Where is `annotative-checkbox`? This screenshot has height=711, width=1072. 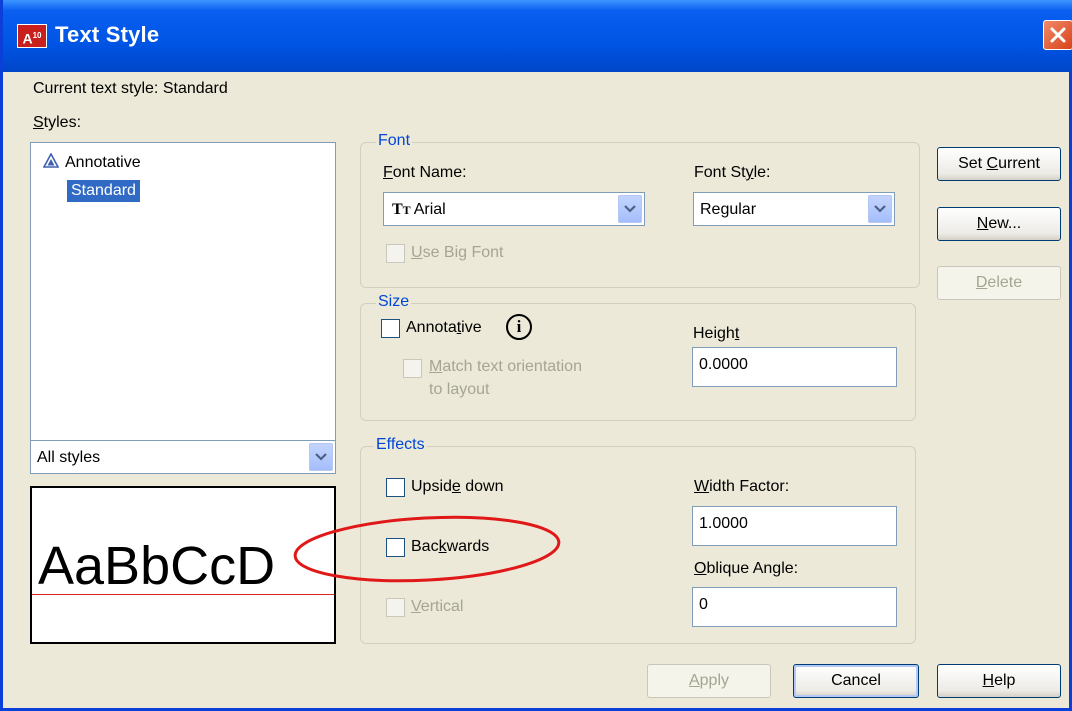
annotative-checkbox is located at coordinates (390, 328).